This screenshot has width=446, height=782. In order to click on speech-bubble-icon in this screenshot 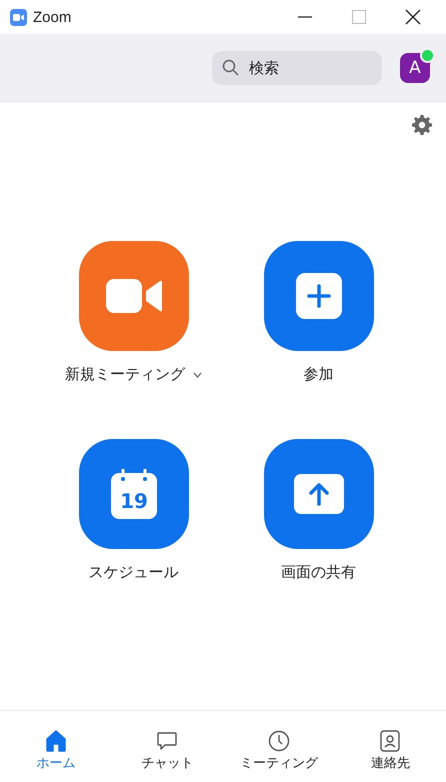, I will do `click(167, 741)`.